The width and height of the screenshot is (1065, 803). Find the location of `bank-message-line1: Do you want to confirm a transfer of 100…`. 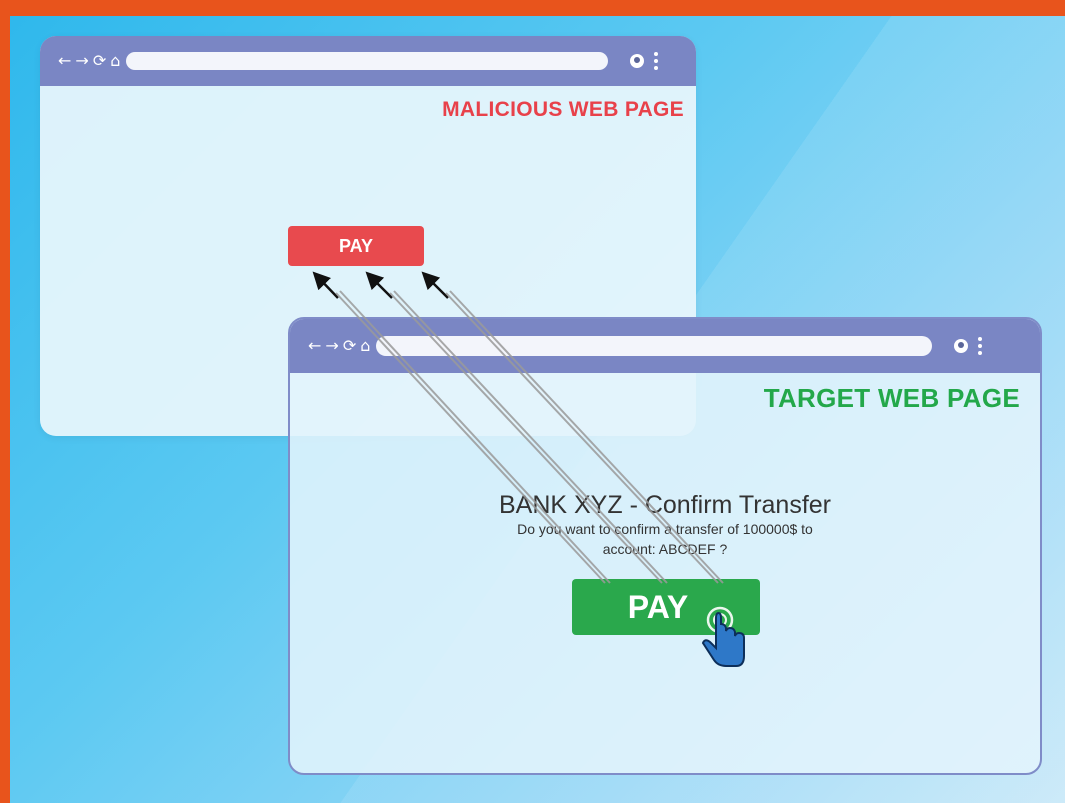

bank-message-line1: Do you want to confirm a transfer of 100… is located at coordinates (665, 529).